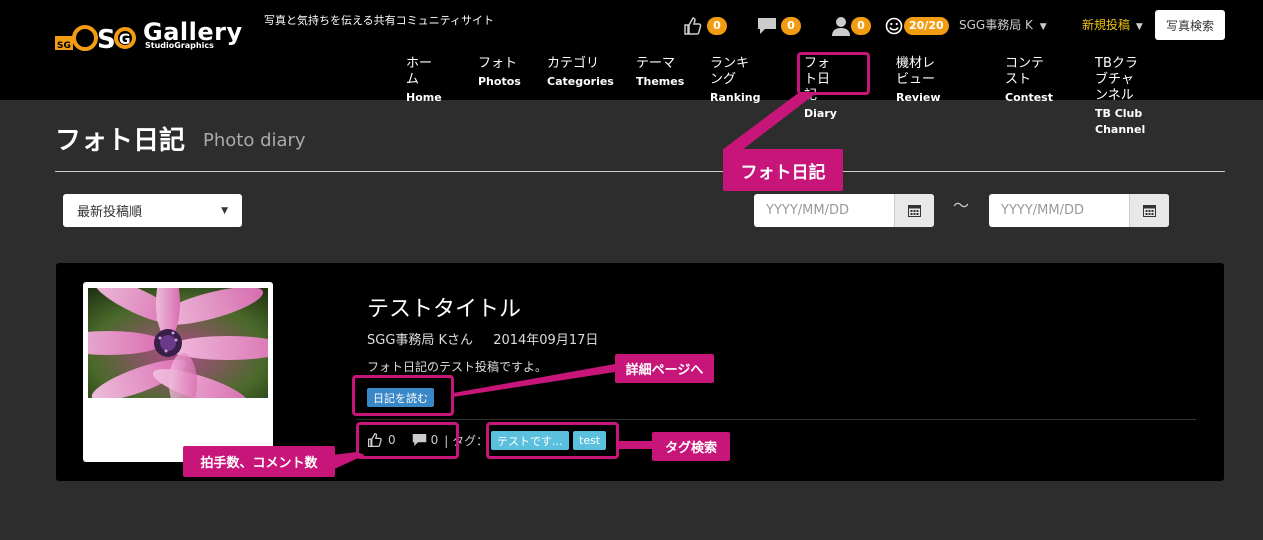 The width and height of the screenshot is (1263, 540). Describe the element at coordinates (783, 170) in the screenshot. I see `callout-diary: フォト日記` at that location.